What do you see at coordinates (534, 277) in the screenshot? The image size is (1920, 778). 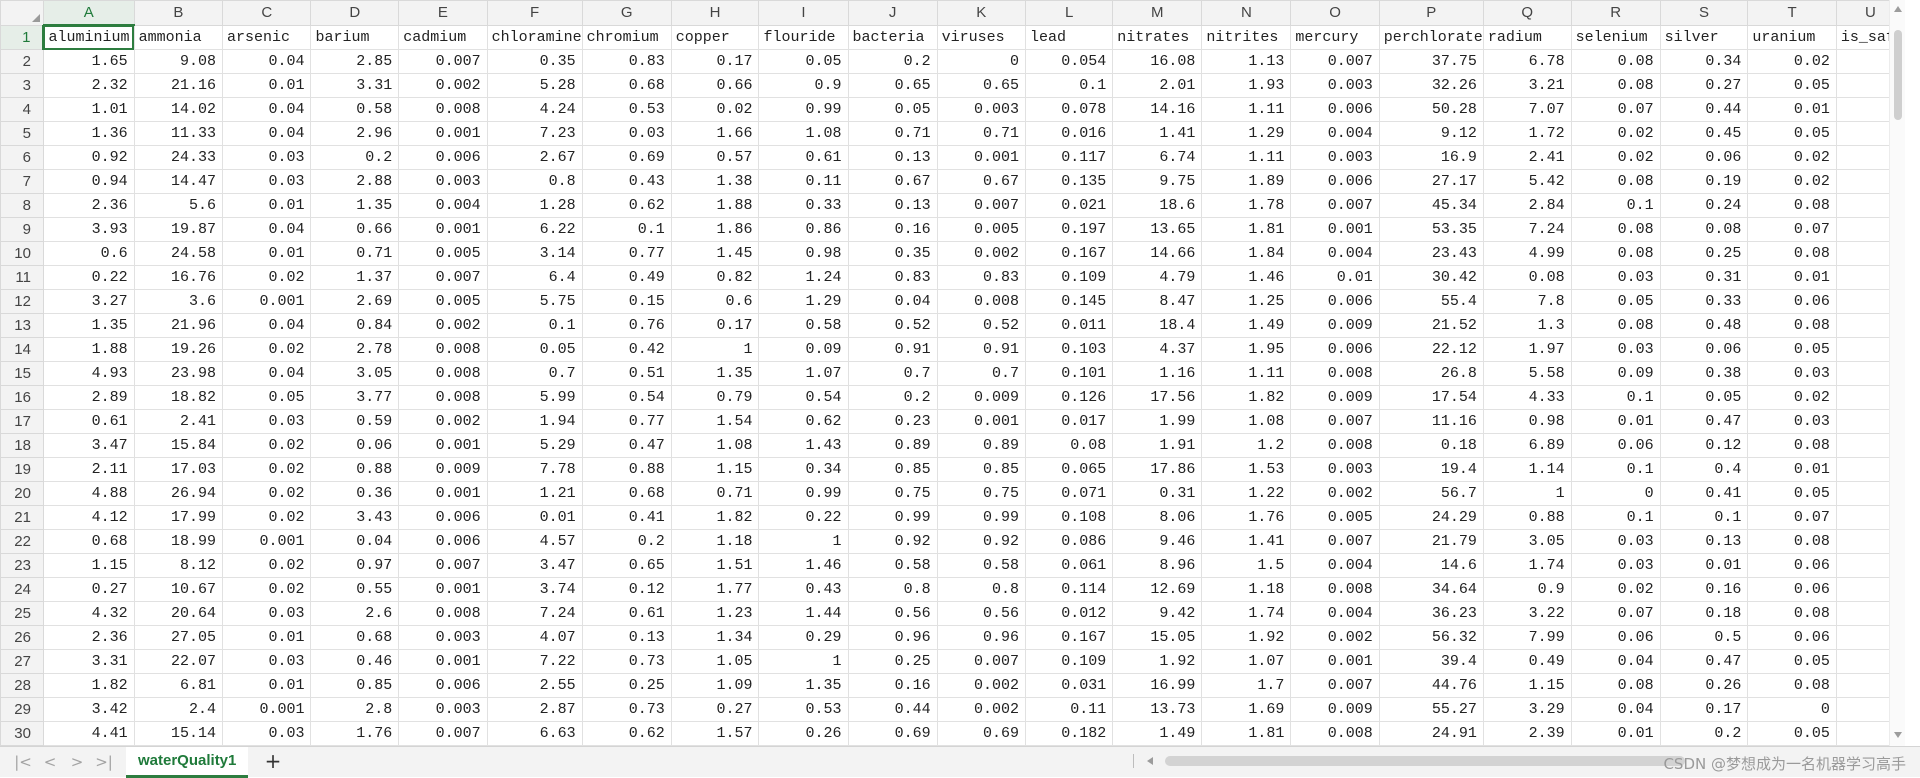 I see `cell: 6.4` at bounding box center [534, 277].